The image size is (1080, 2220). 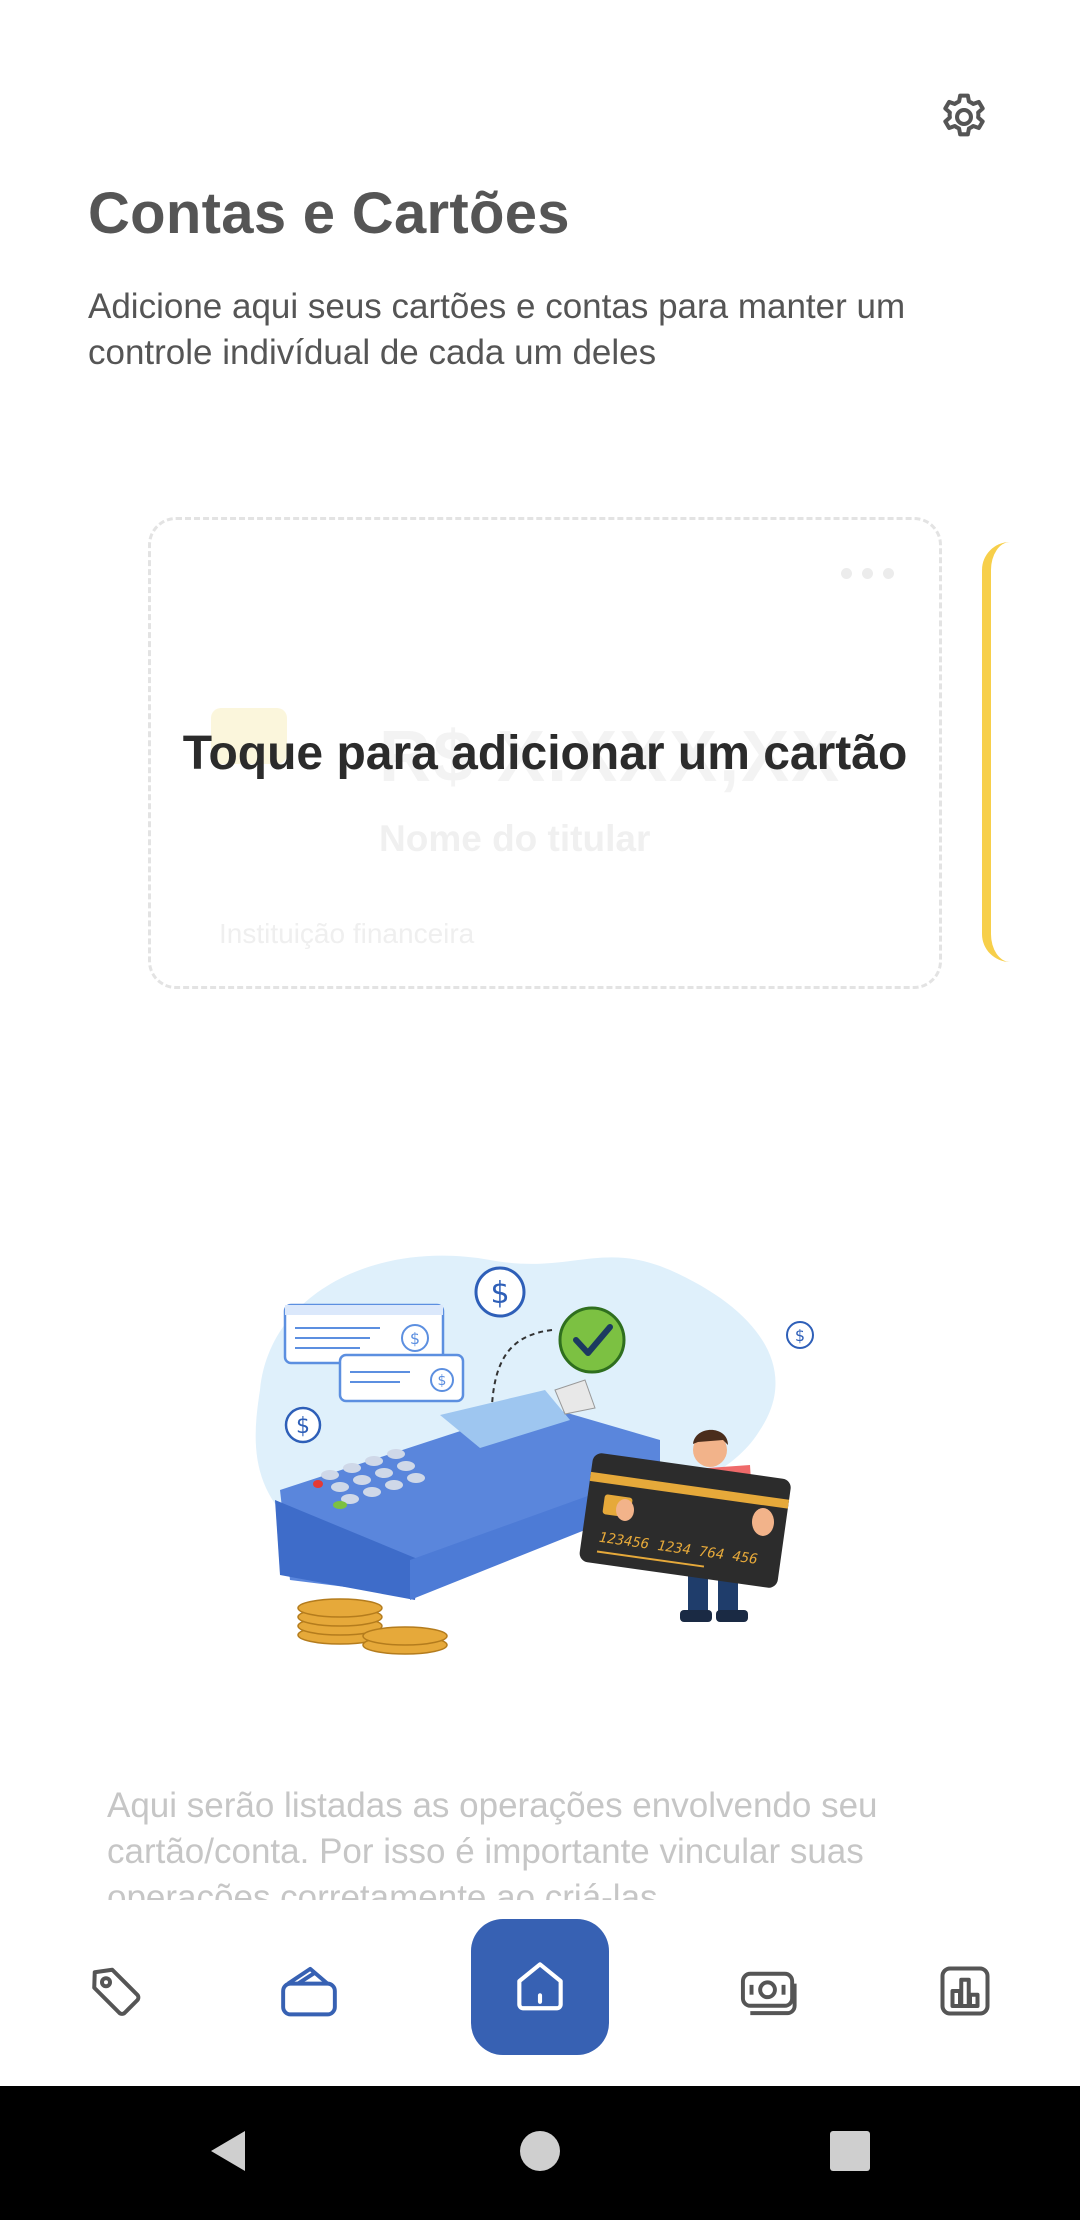 I want to click on wallet-icon, so click(x=309, y=1993).